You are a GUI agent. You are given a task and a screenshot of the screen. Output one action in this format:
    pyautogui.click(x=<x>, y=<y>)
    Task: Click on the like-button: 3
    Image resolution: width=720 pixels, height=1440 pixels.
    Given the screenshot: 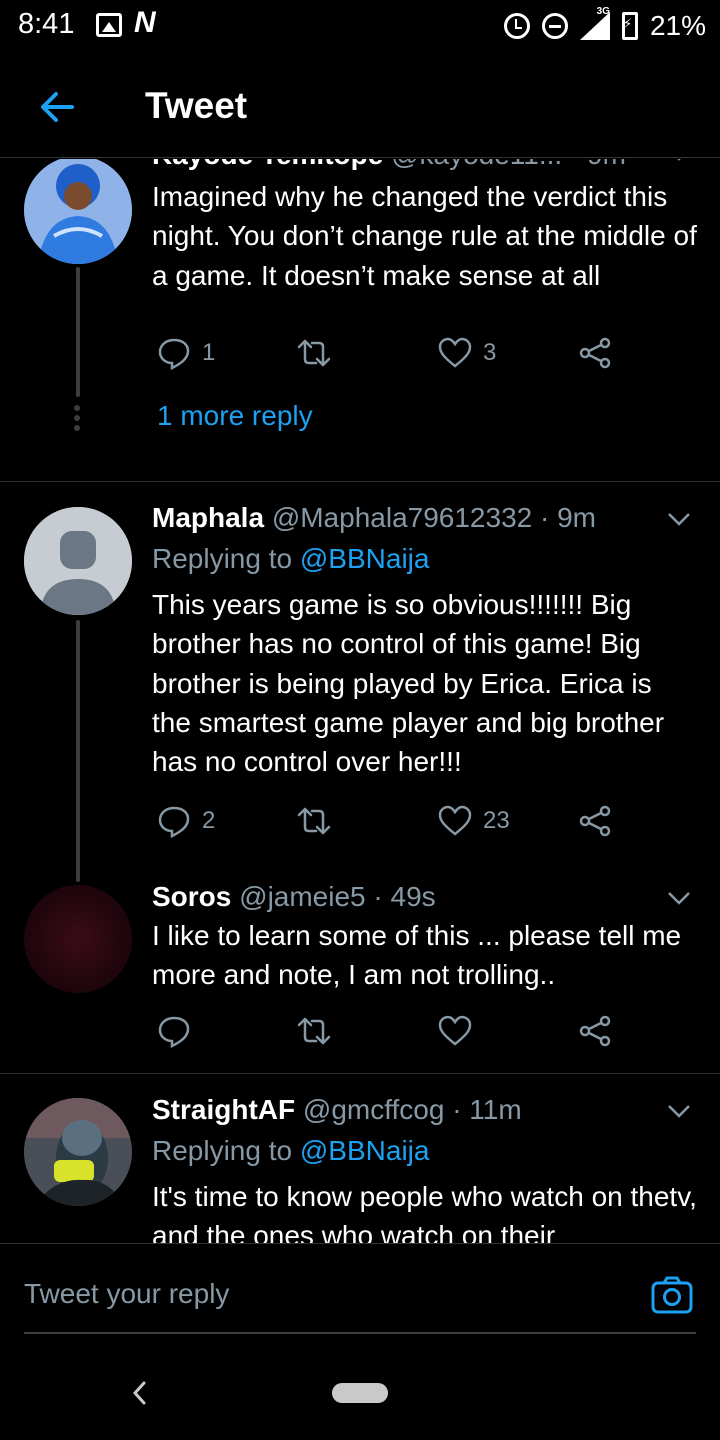 What is the action you would take?
    pyautogui.click(x=466, y=353)
    